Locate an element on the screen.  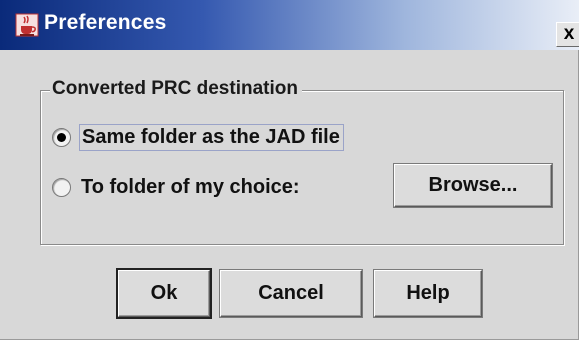
close-icon: x is located at coordinates (569, 33).